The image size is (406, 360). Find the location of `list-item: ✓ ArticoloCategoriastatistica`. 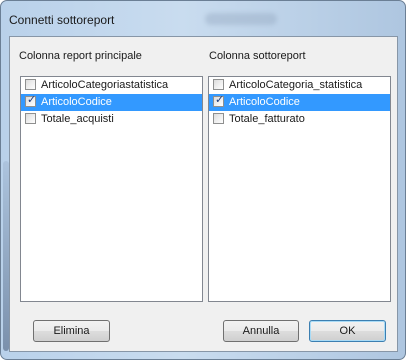

list-item: ✓ ArticoloCategoriastatistica is located at coordinates (111, 85).